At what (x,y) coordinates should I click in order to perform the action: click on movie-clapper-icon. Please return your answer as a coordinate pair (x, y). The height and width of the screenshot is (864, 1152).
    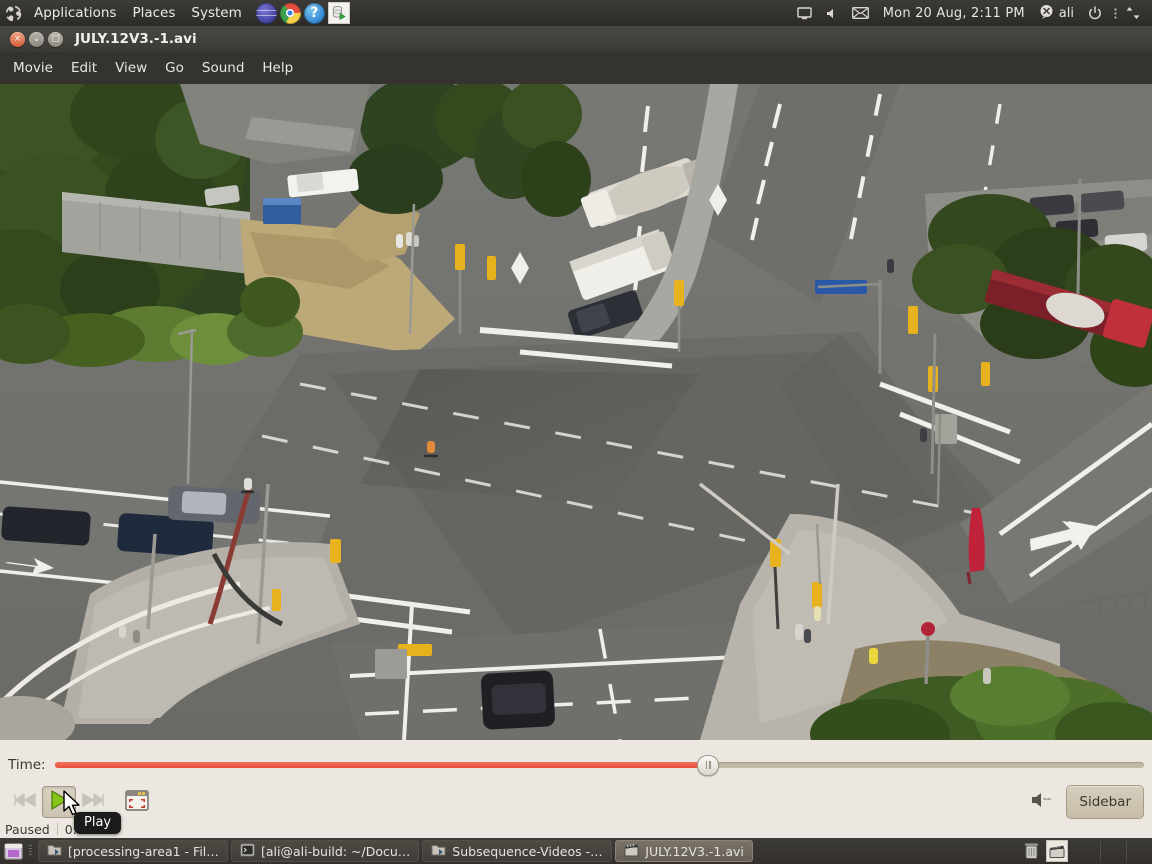
    Looking at the image, I should click on (1057, 851).